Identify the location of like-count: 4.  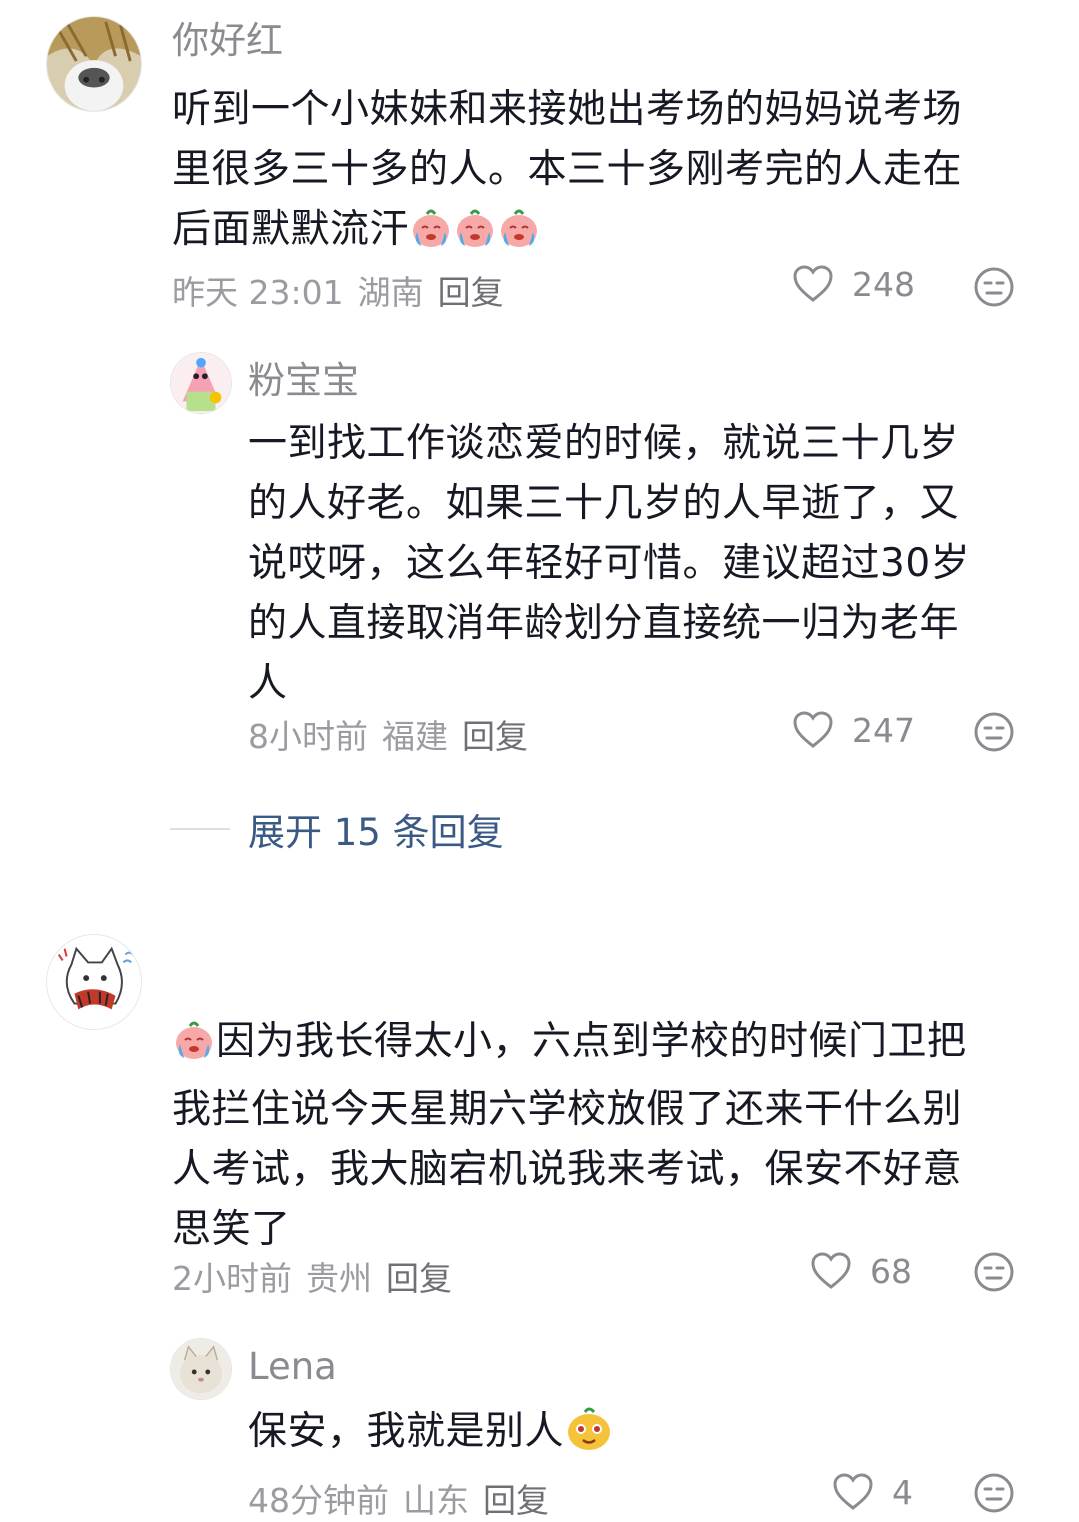
(902, 1492).